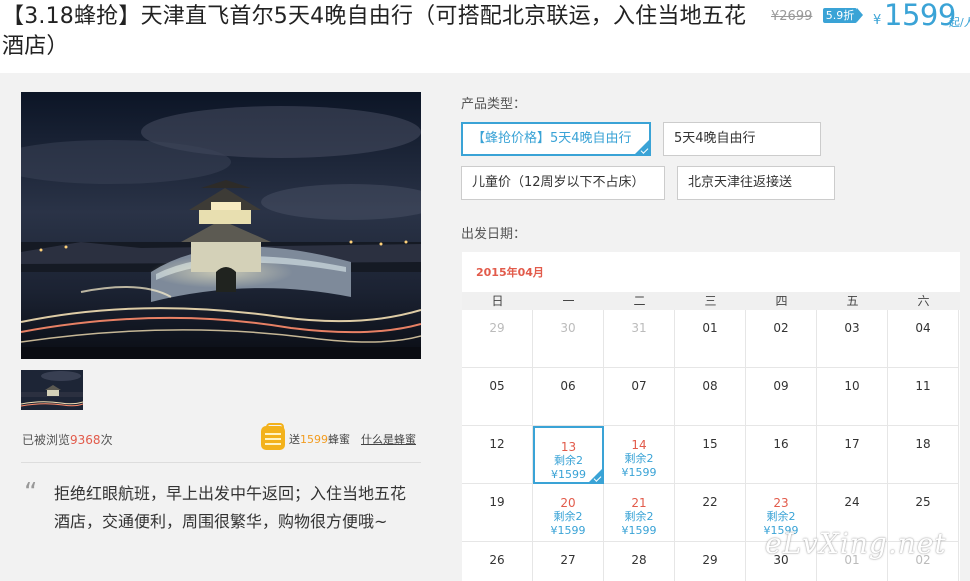  Describe the element at coordinates (710, 397) in the screenshot. I see `calendar-day: 08` at that location.